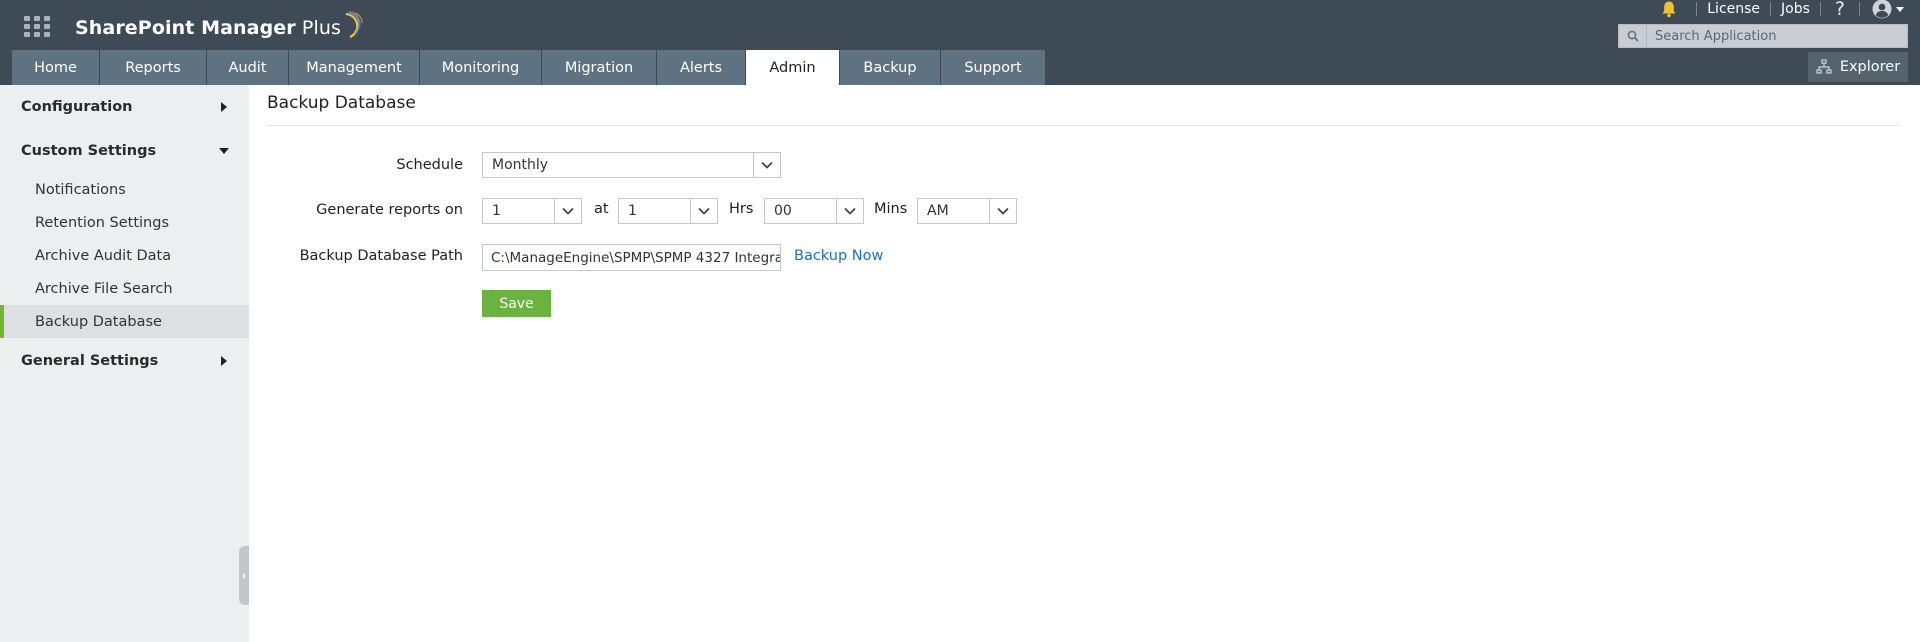 The image size is (1920, 642). I want to click on user-menu, so click(1882, 9).